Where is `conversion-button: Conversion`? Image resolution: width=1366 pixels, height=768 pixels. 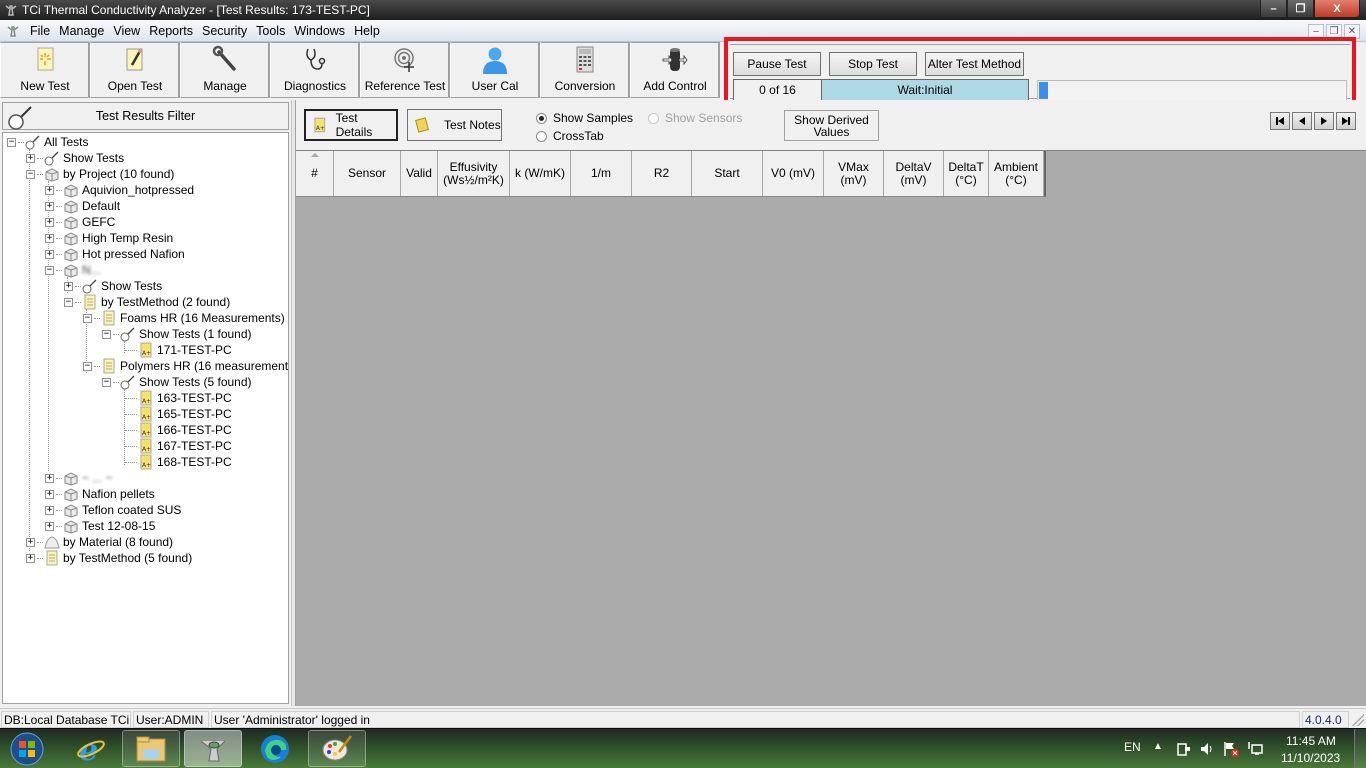
conversion-button: Conversion is located at coordinates (585, 70).